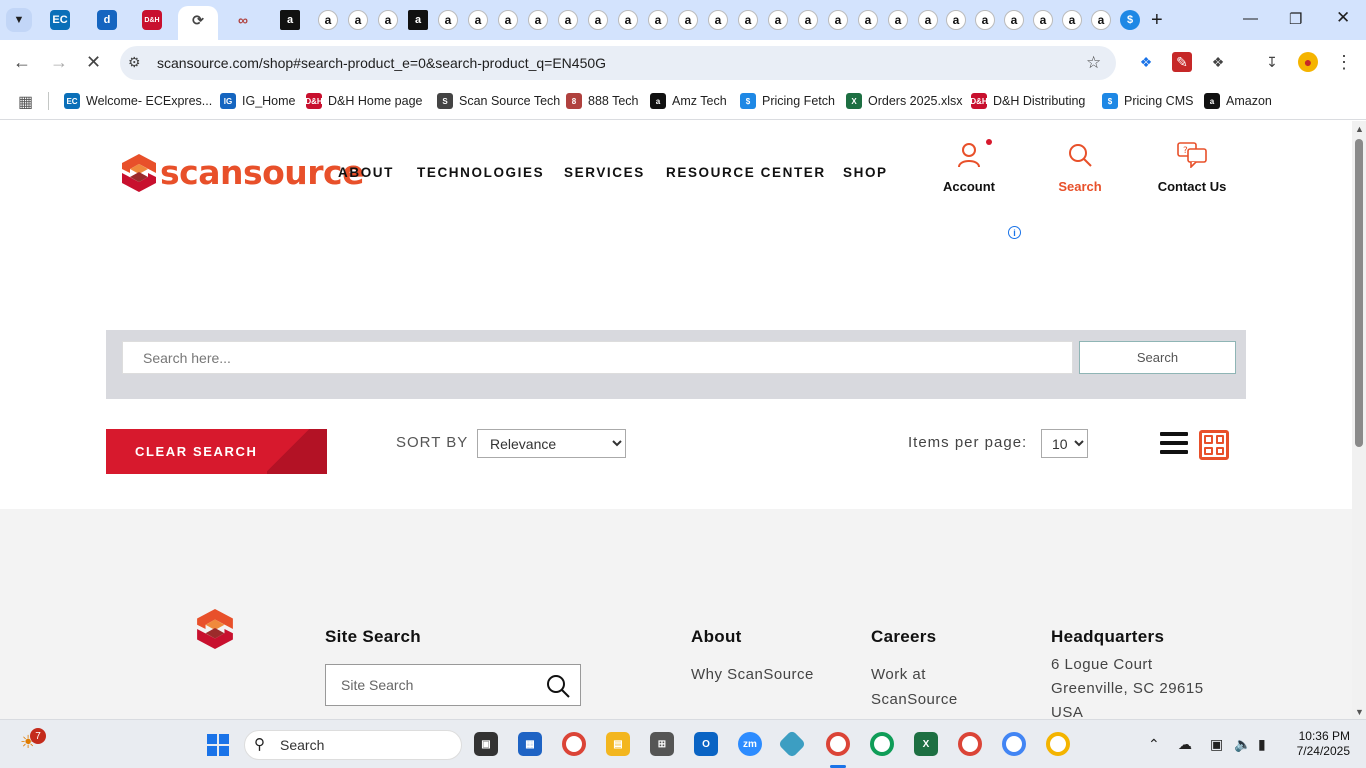 Image resolution: width=1366 pixels, height=768 pixels. Describe the element at coordinates (1359, 712) in the screenshot. I see `scroll-down-icon: ▼` at that location.